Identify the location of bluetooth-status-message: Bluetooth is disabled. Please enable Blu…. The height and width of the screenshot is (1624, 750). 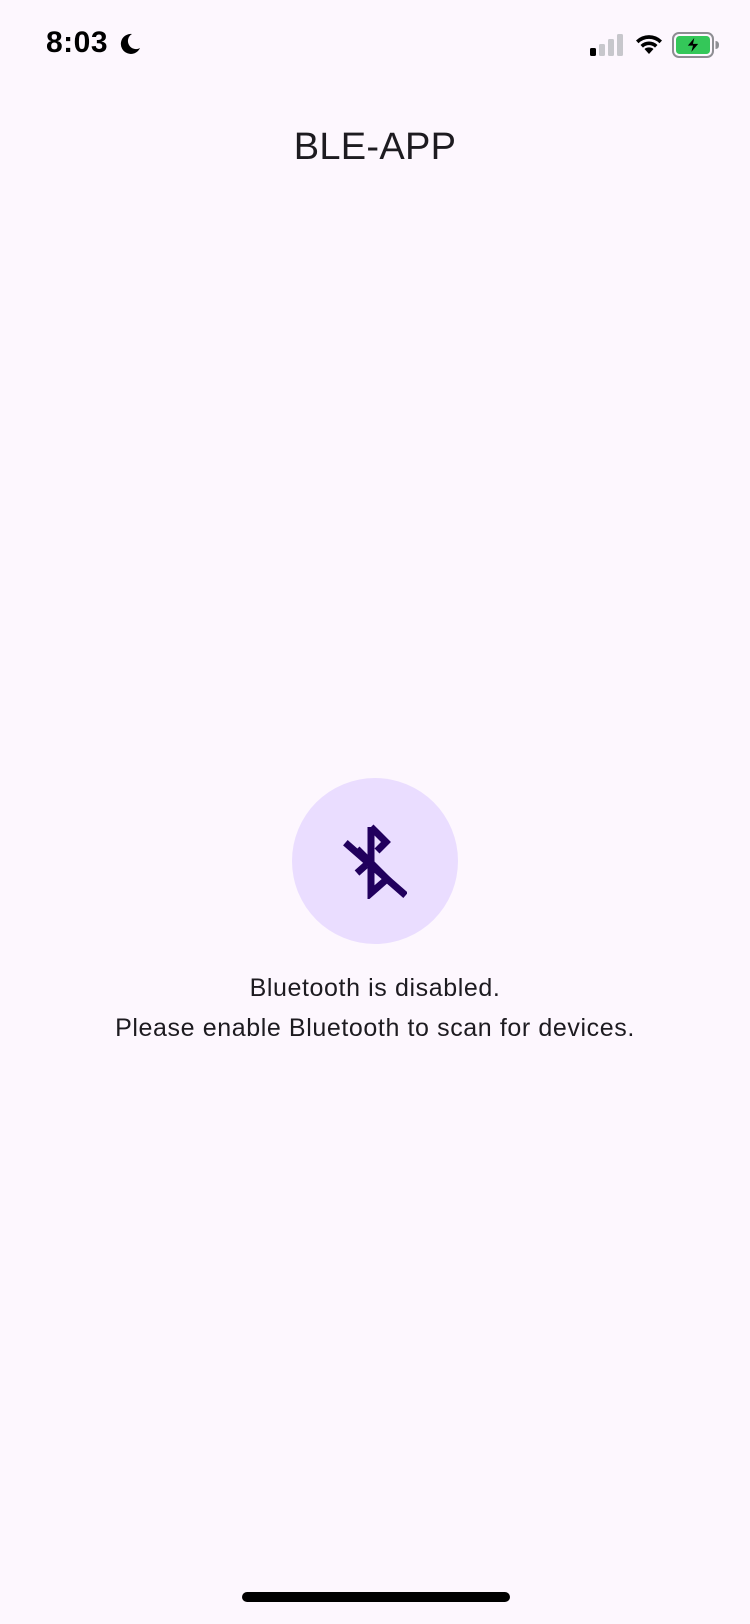
(375, 1008).